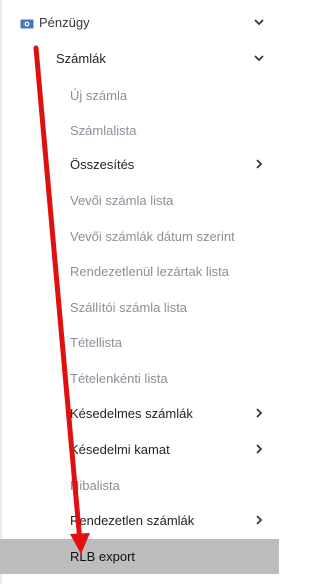 The image size is (320, 584). I want to click on sidebar-item-label: Összesítés, so click(102, 164).